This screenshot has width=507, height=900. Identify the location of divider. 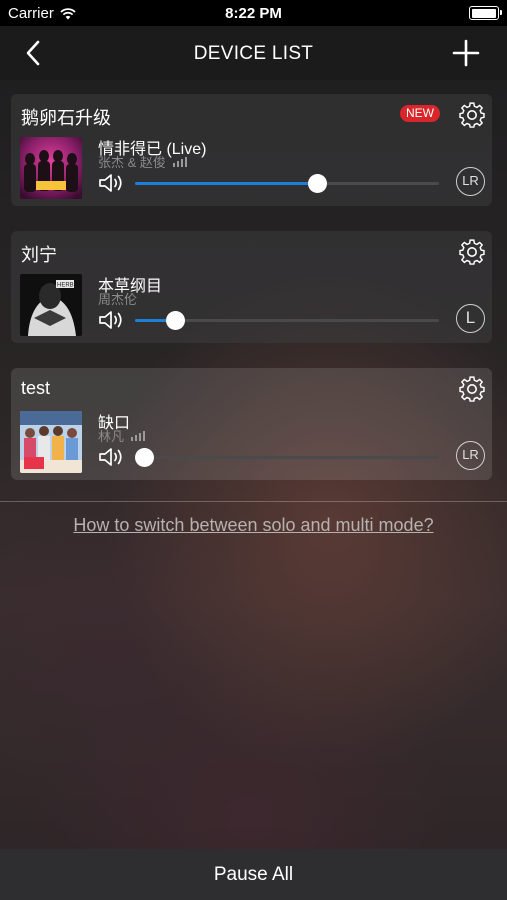
(253, 501).